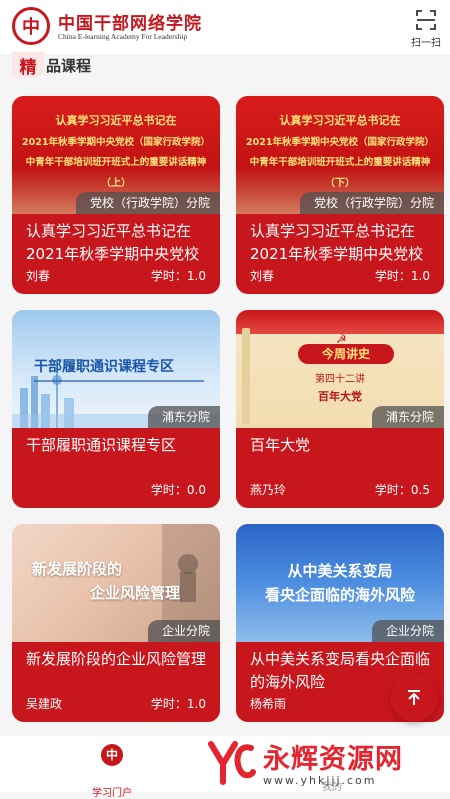 The image size is (450, 799). I want to click on brand-subtitle: China E-learning Academy For Leadership, so click(123, 36).